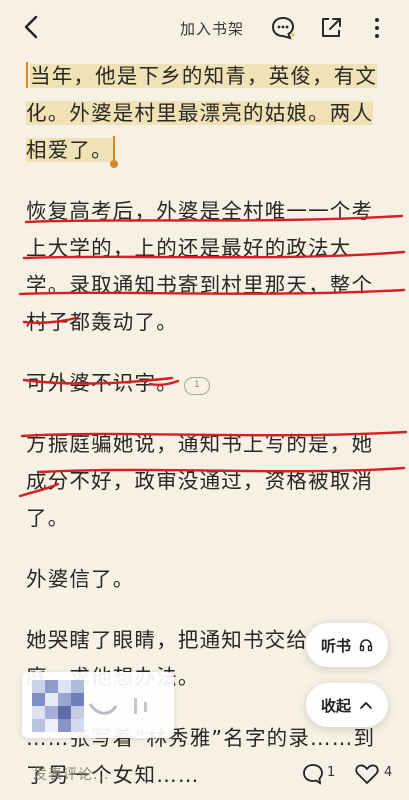 The width and height of the screenshot is (409, 800). Describe the element at coordinates (366, 645) in the screenshot. I see `headphones-icon` at that location.